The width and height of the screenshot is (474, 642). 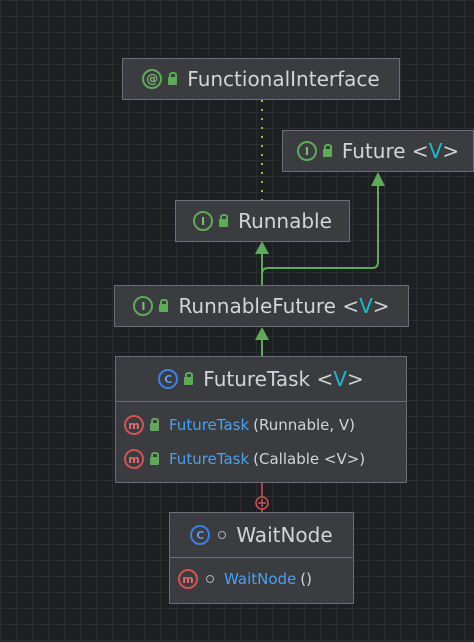 I want to click on method-row: m FutureTask (Runnable, V), so click(x=261, y=425).